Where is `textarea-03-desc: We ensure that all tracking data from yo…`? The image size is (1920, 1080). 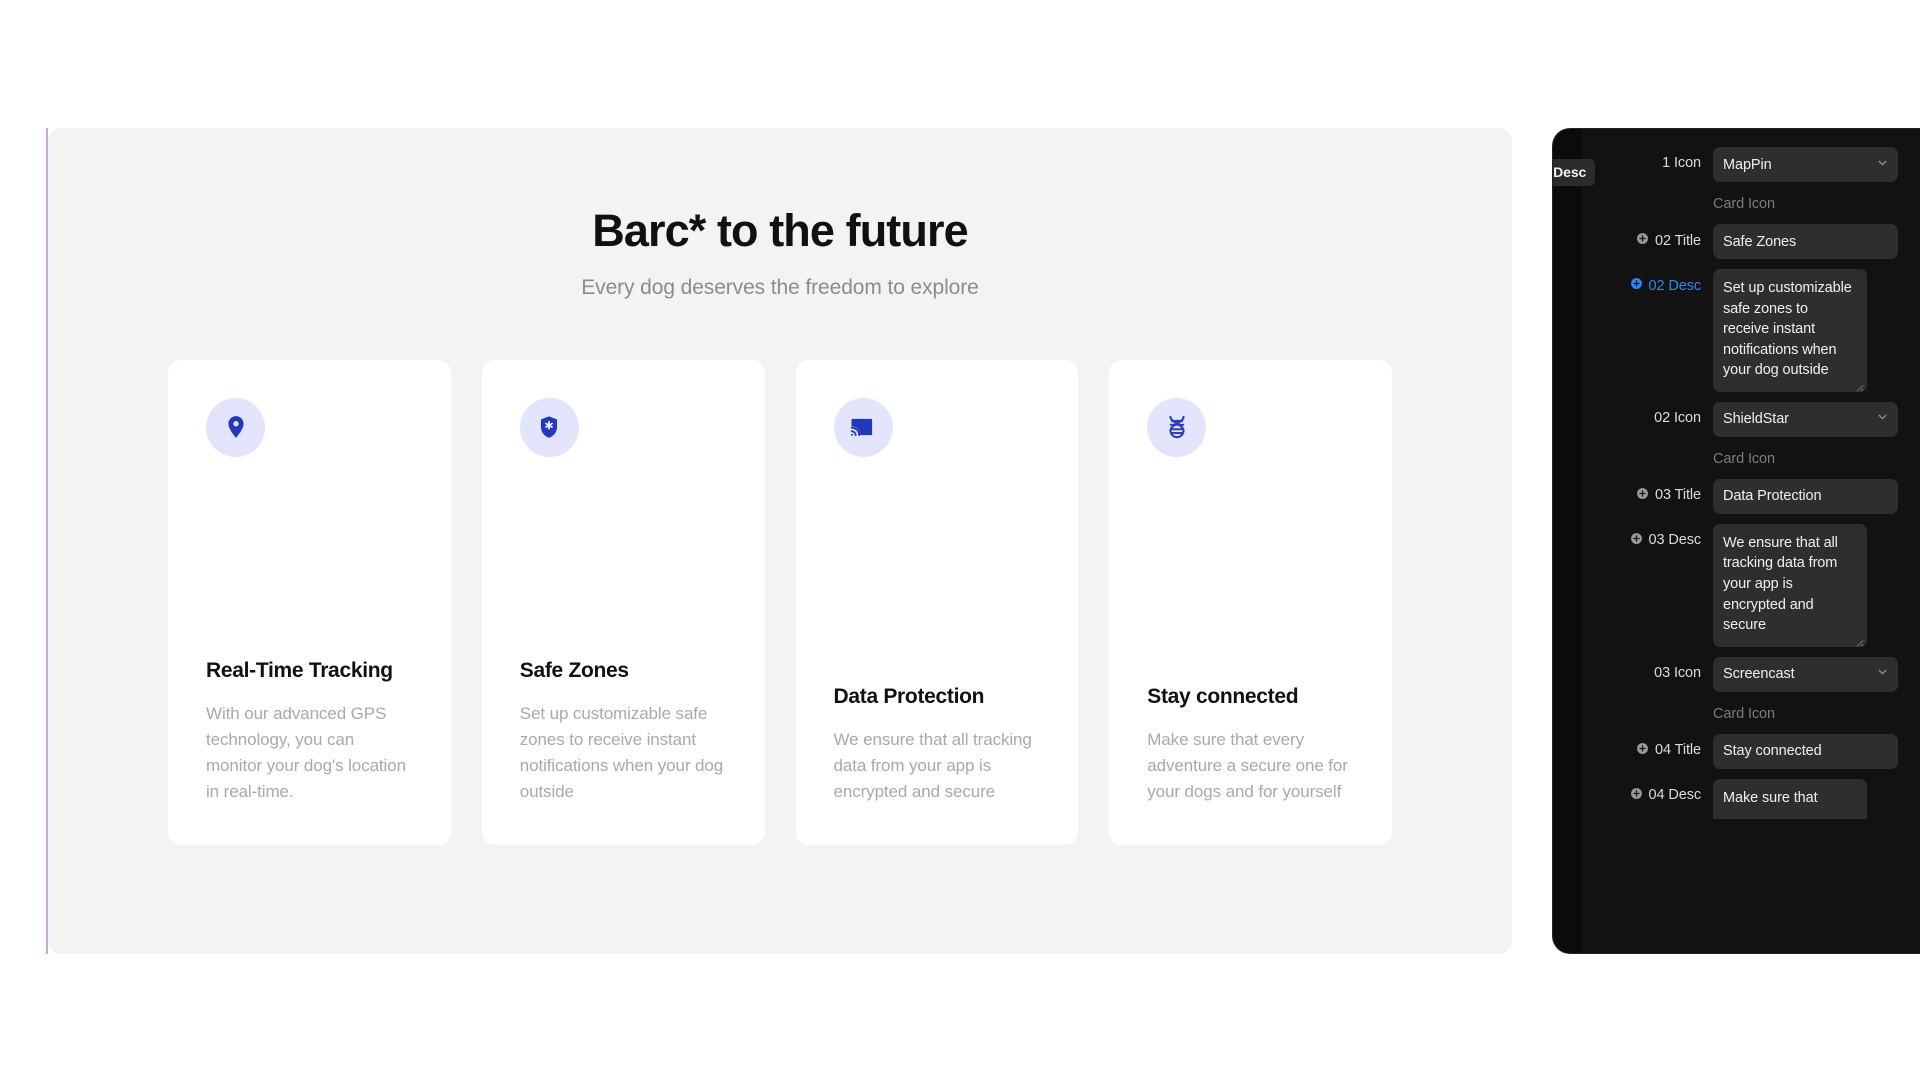
textarea-03-desc: We ensure that all tracking data from yo… is located at coordinates (1790, 585).